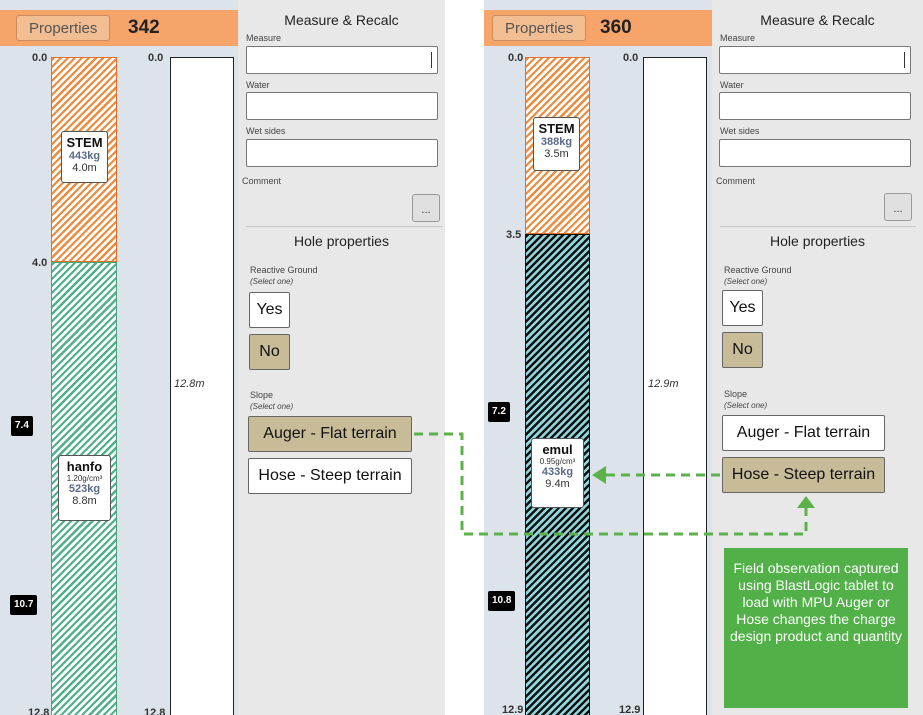  Describe the element at coordinates (84, 142) in the screenshot. I see `left-stem-name: STEM` at that location.